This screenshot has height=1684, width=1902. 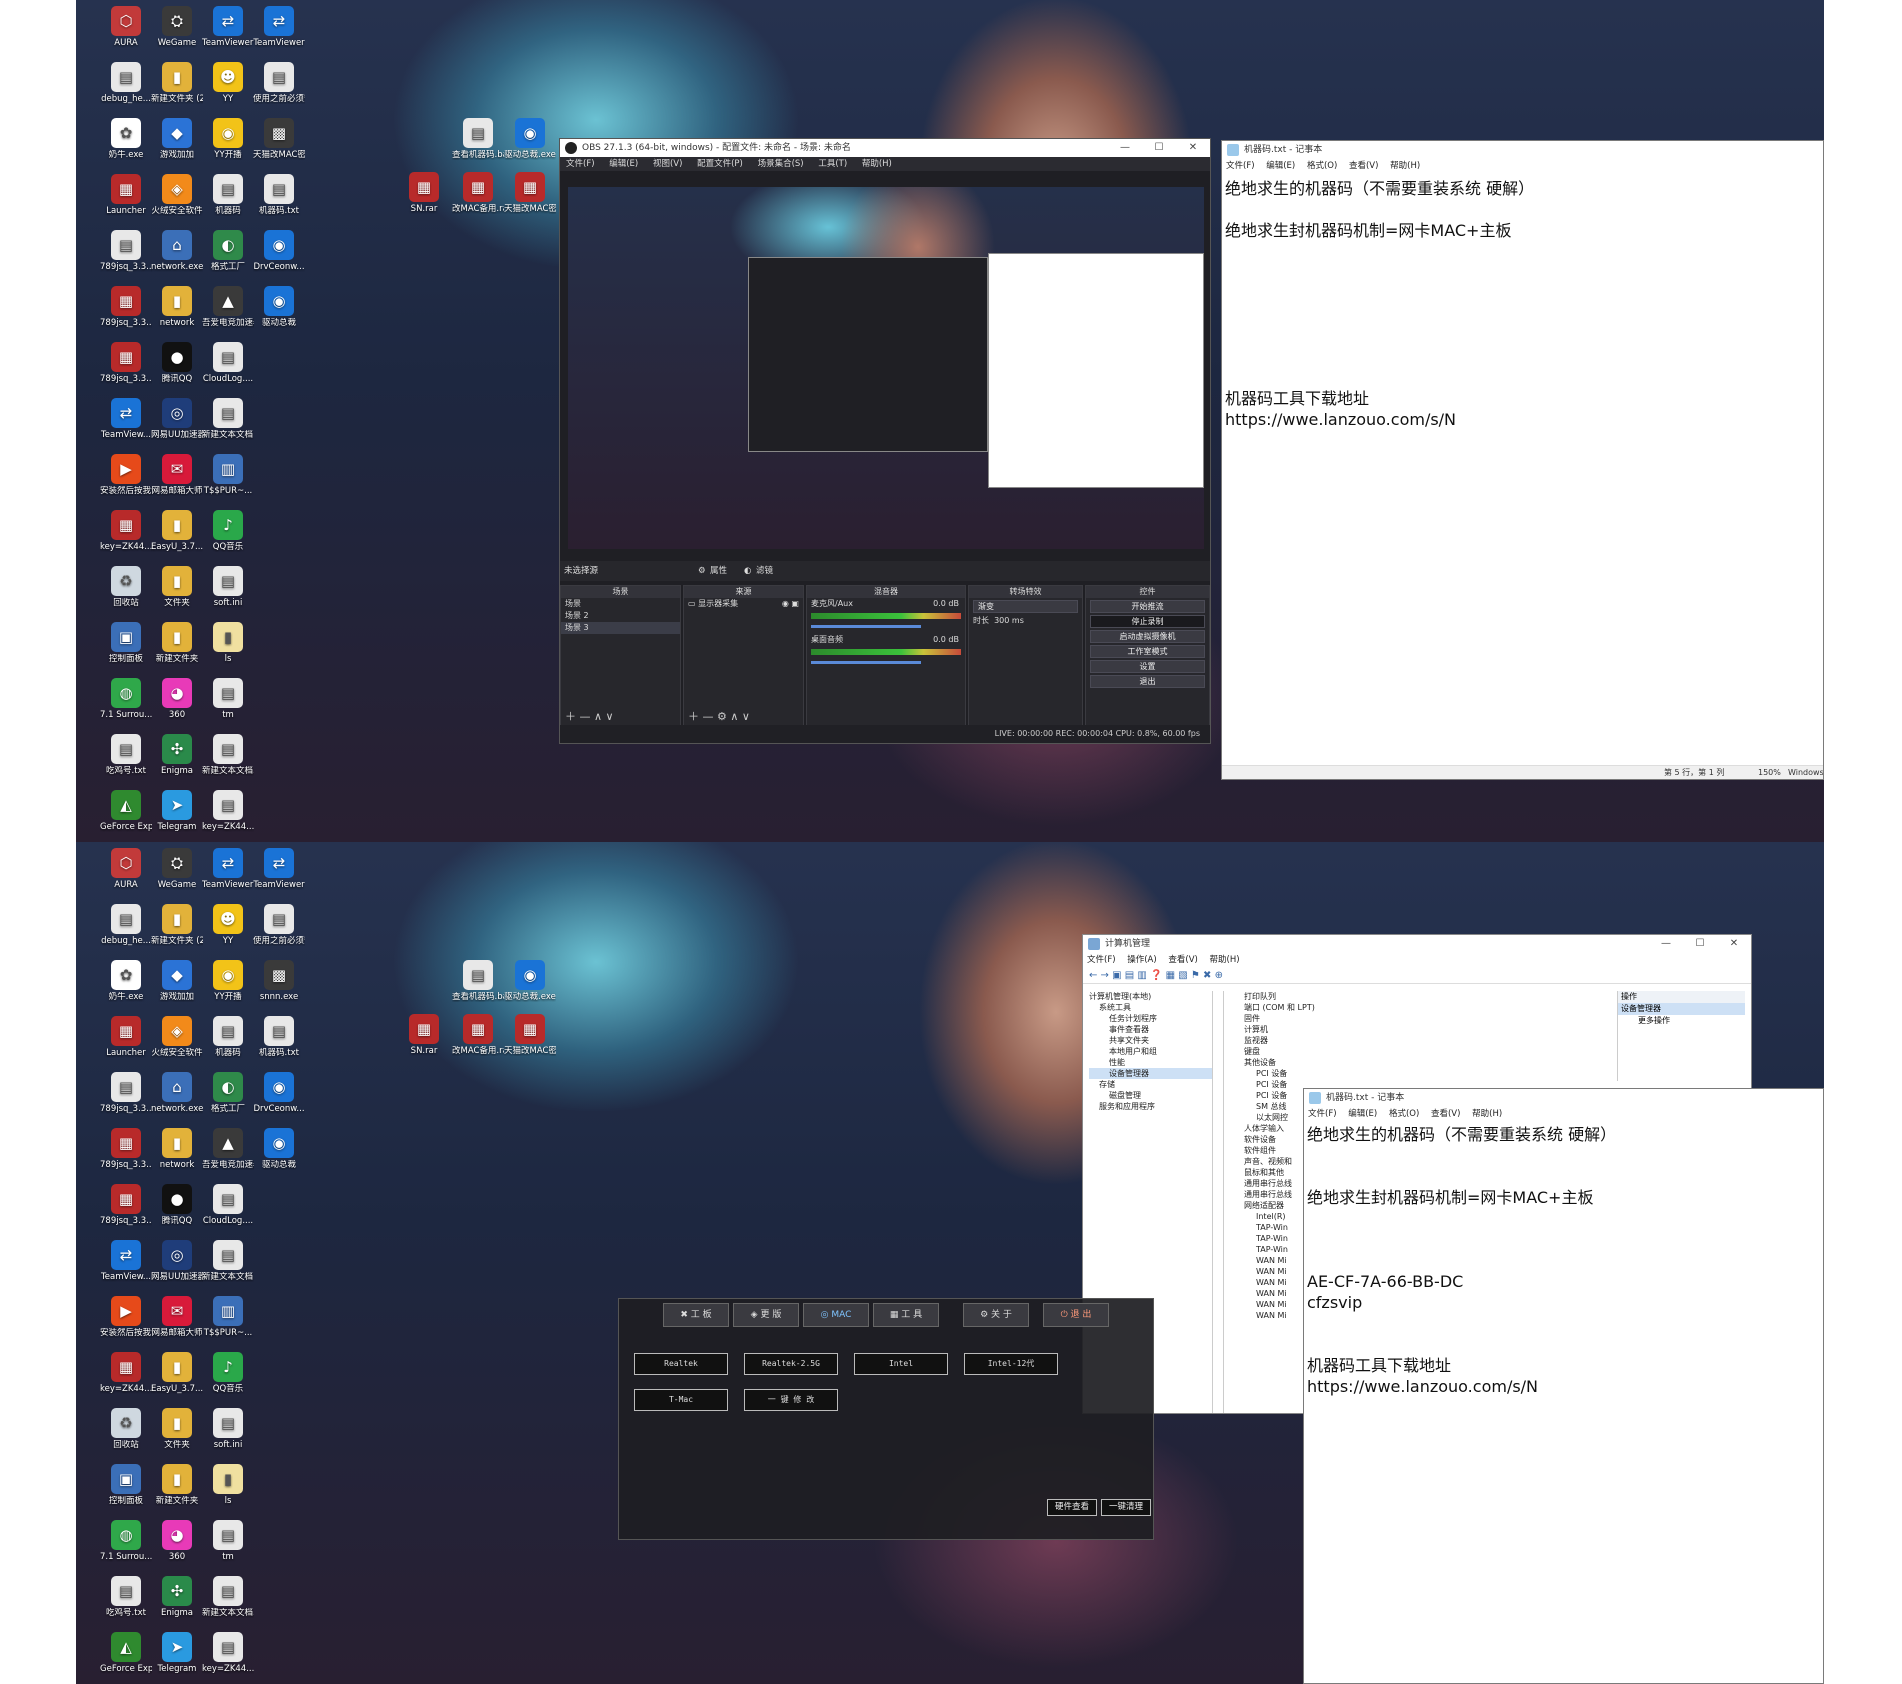 What do you see at coordinates (1147, 651) in the screenshot?
I see `studio-mode-button: 工作室模式` at bounding box center [1147, 651].